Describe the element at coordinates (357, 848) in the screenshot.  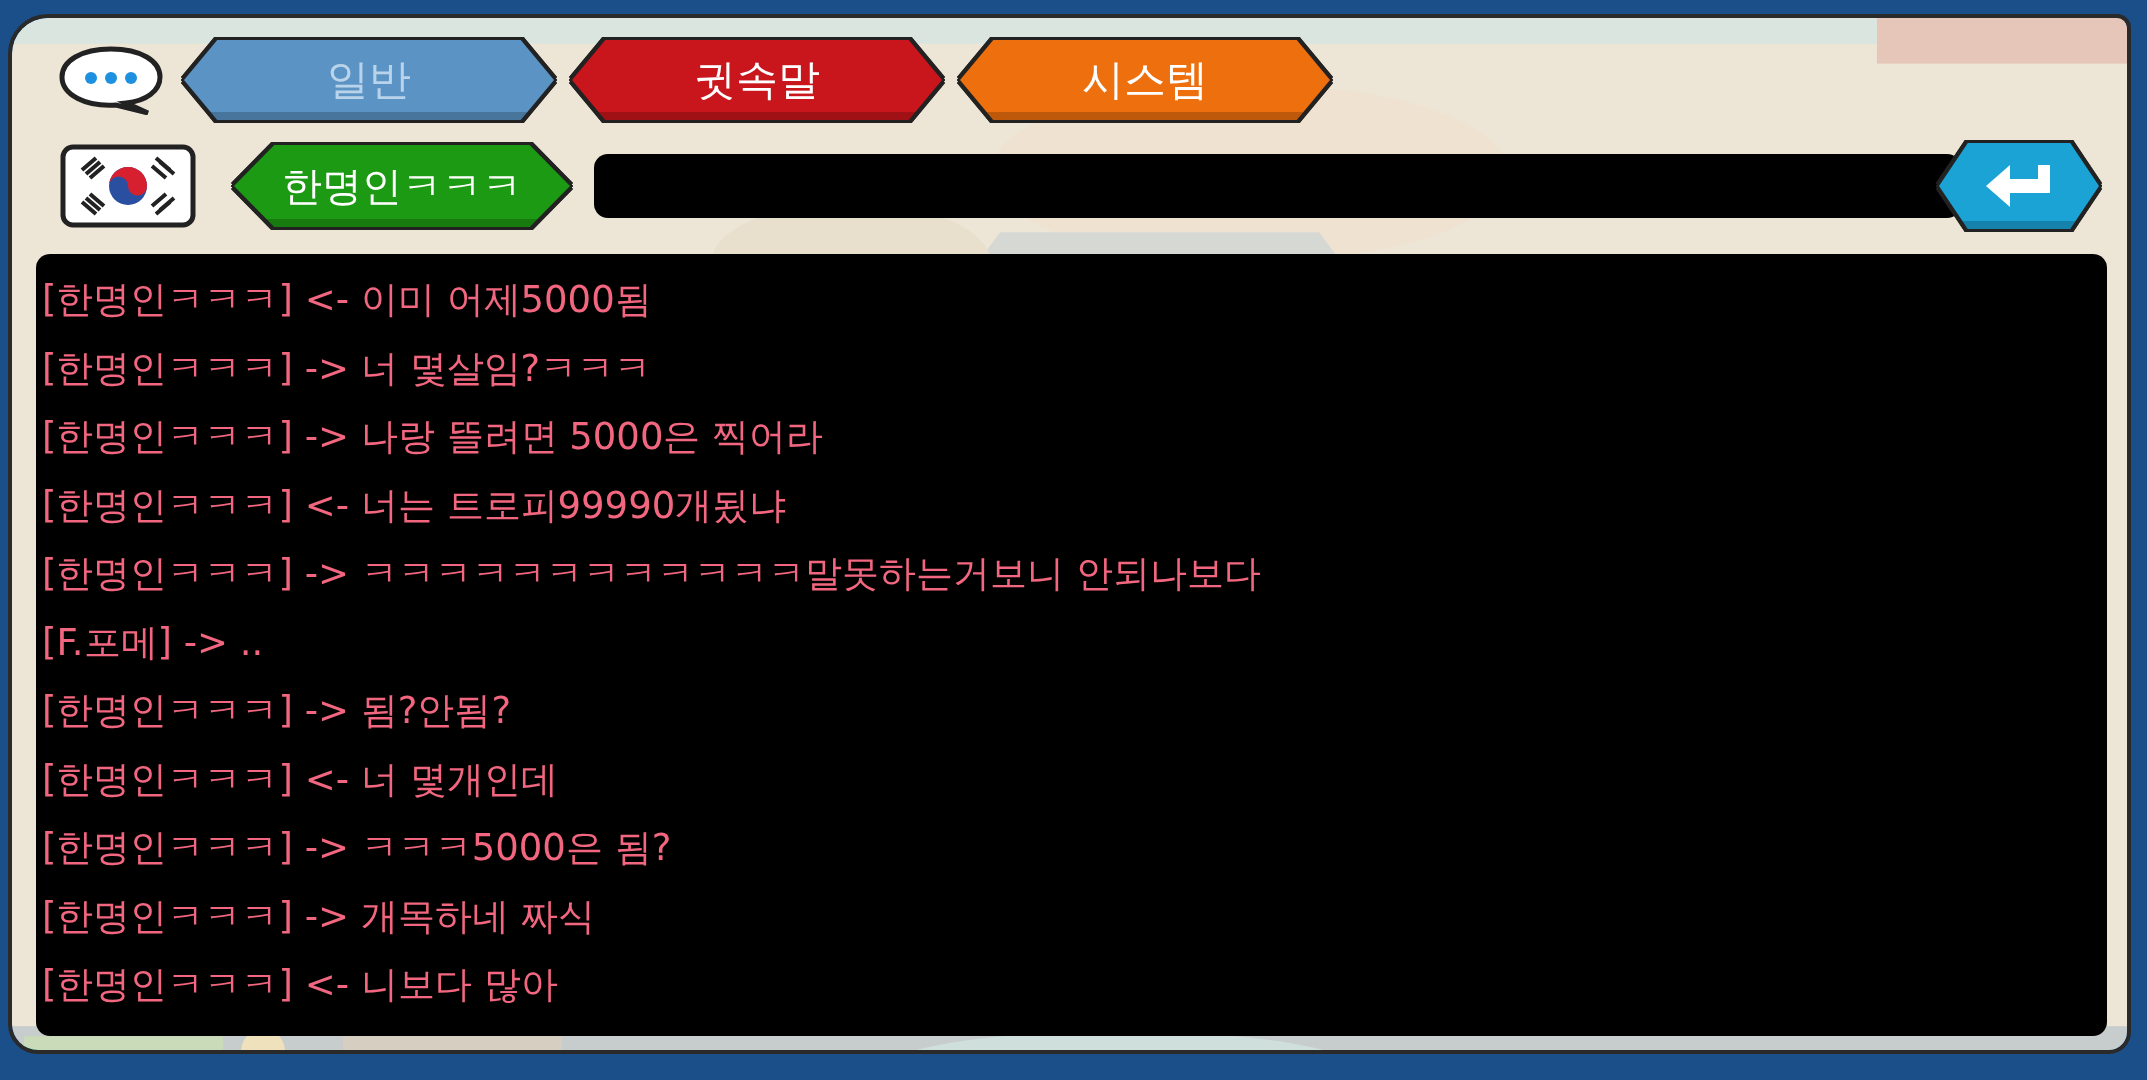
I see `chat-message: [한명인ㅋㅋㅋ] -> ㅋㅋㅋ5000은 됨?` at that location.